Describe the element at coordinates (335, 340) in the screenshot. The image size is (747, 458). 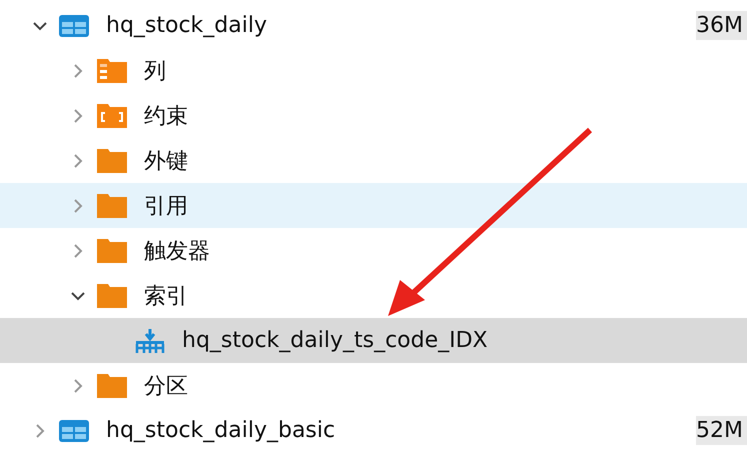
I see `item-label: hq_stock_daily_ts_code_IDX` at that location.